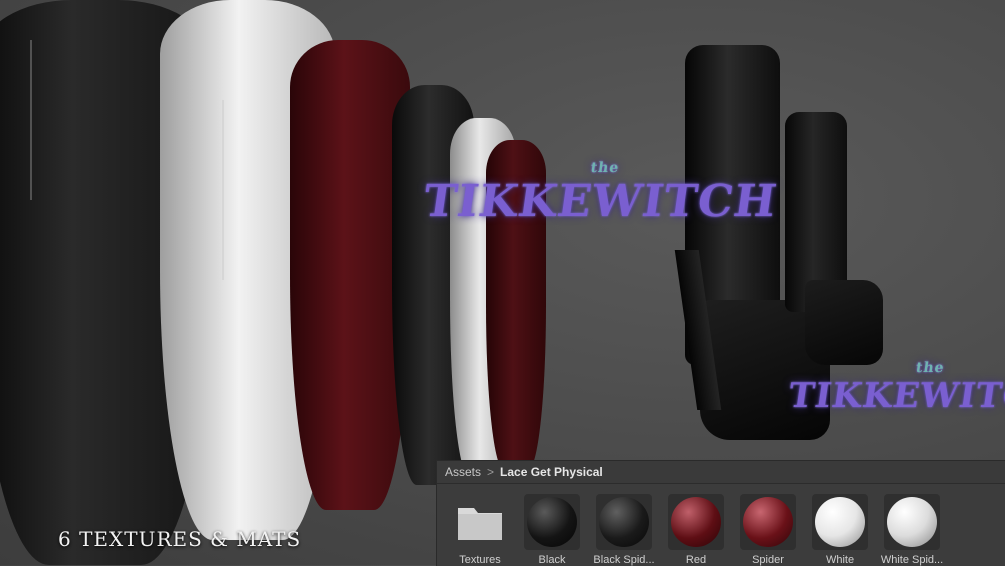 Image resolution: width=1005 pixels, height=566 pixels. I want to click on watermark-logo-center: the TIKKEWITCH, so click(600, 193).